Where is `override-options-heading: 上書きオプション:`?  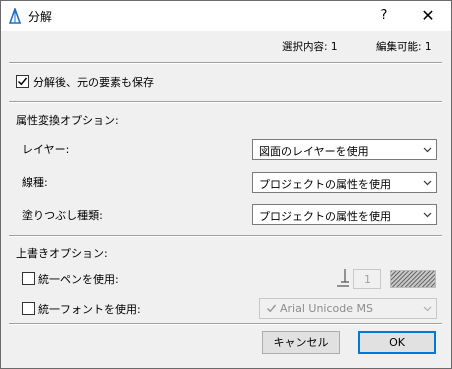 override-options-heading: 上書きオプション: is located at coordinates (62, 253).